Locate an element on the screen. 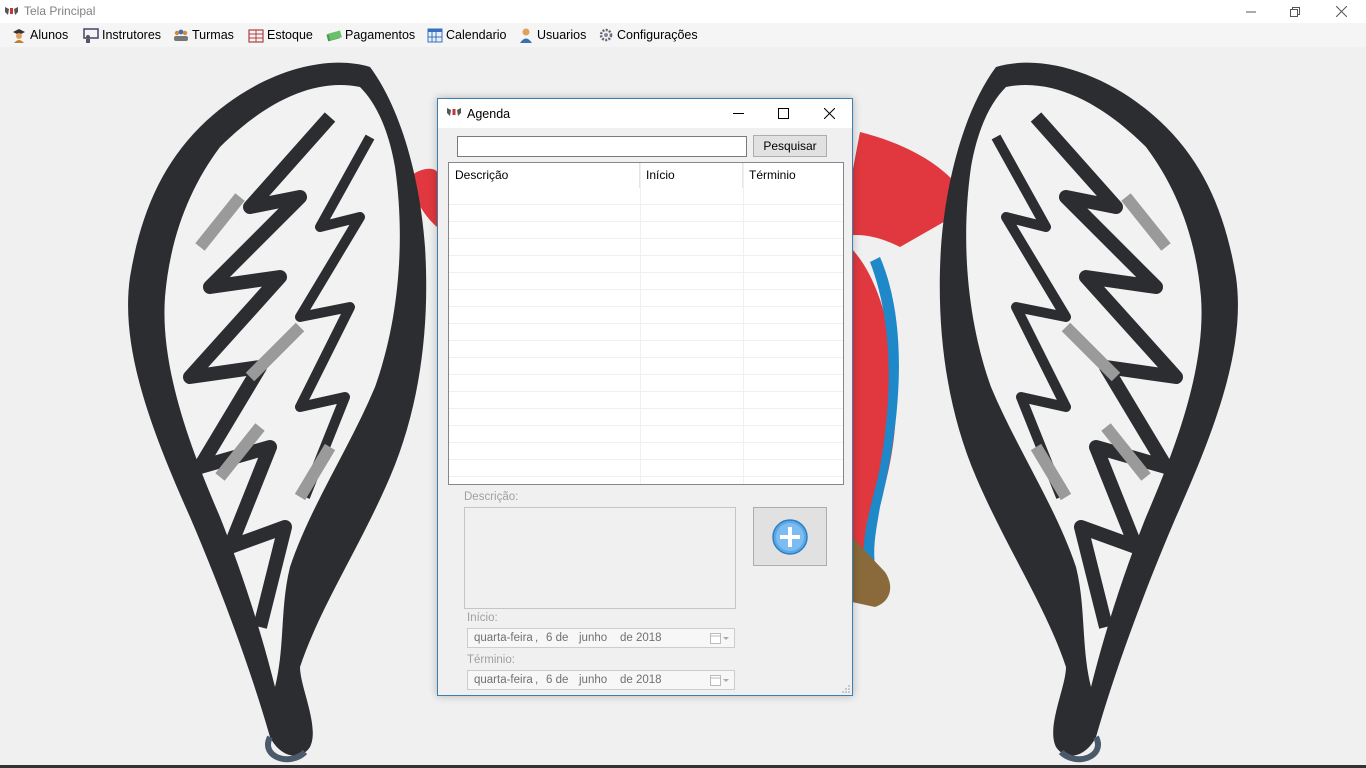  menu-turmas: Turmas is located at coordinates (203, 35).